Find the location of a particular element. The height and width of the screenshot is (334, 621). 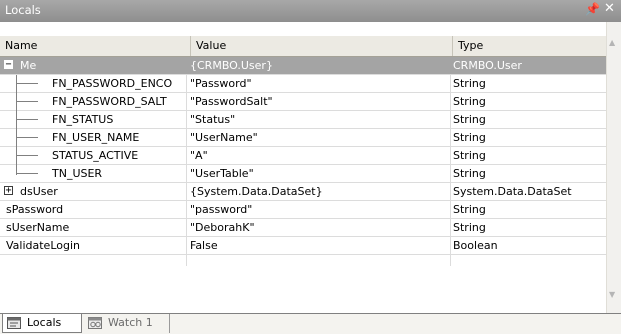

scroll-up-icon: ▲ is located at coordinates (612, 42).